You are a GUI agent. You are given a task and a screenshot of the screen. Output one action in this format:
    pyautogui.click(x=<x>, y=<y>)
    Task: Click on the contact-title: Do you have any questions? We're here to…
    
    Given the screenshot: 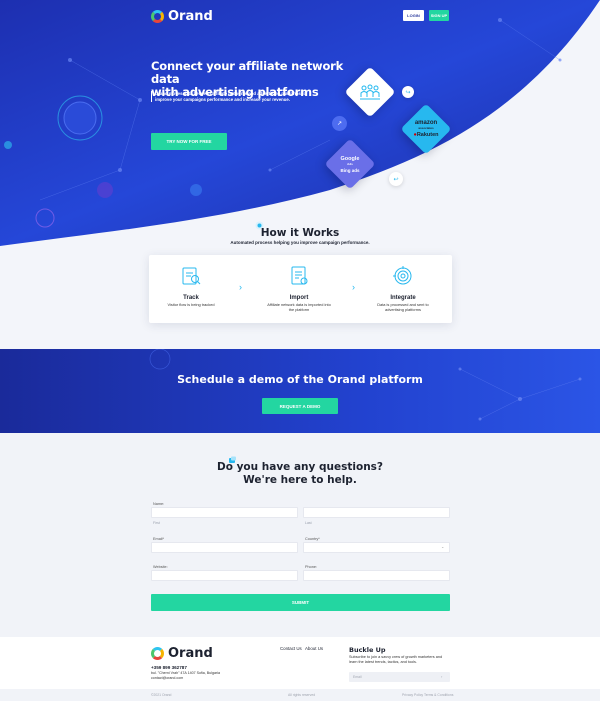 What is the action you would take?
    pyautogui.click(x=300, y=474)
    